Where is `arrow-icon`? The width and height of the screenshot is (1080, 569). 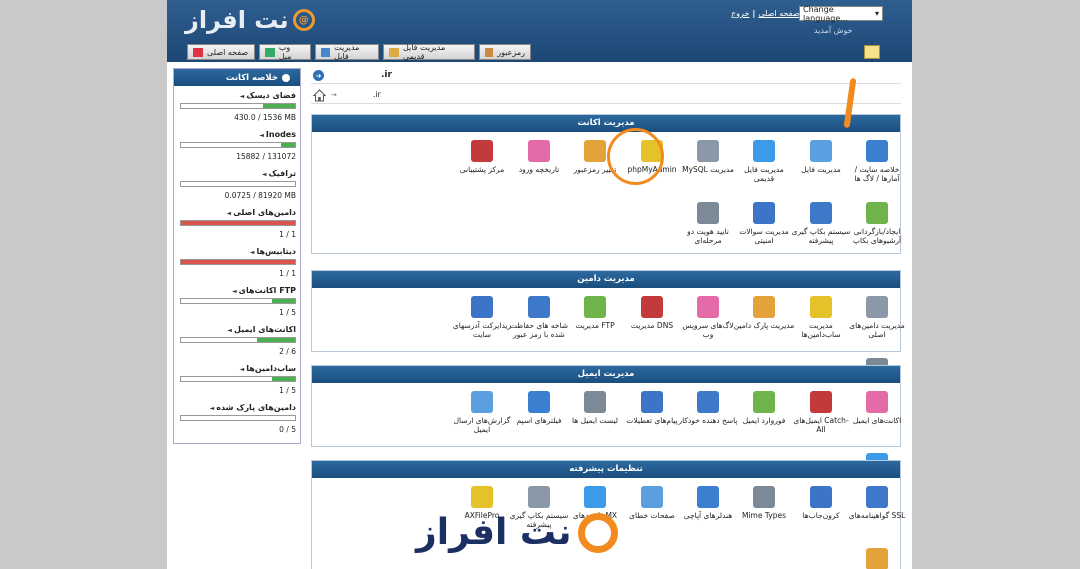 arrow-icon is located at coordinates (286, 77).